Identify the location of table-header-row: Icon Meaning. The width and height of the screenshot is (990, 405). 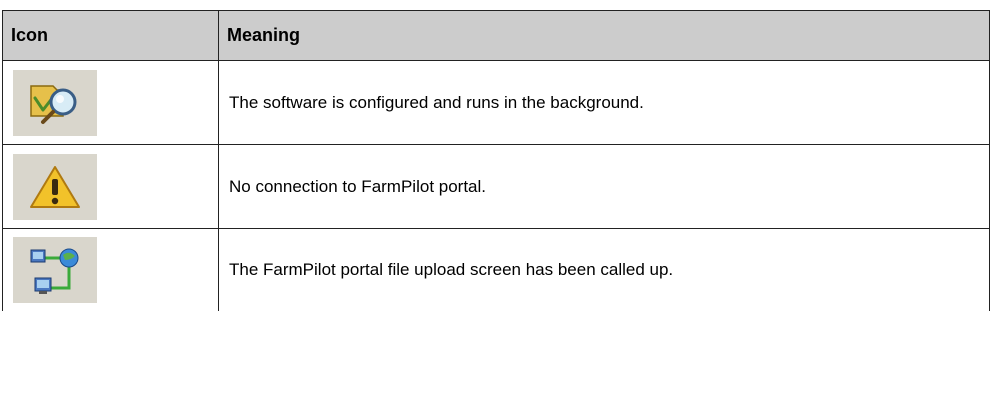
(496, 35).